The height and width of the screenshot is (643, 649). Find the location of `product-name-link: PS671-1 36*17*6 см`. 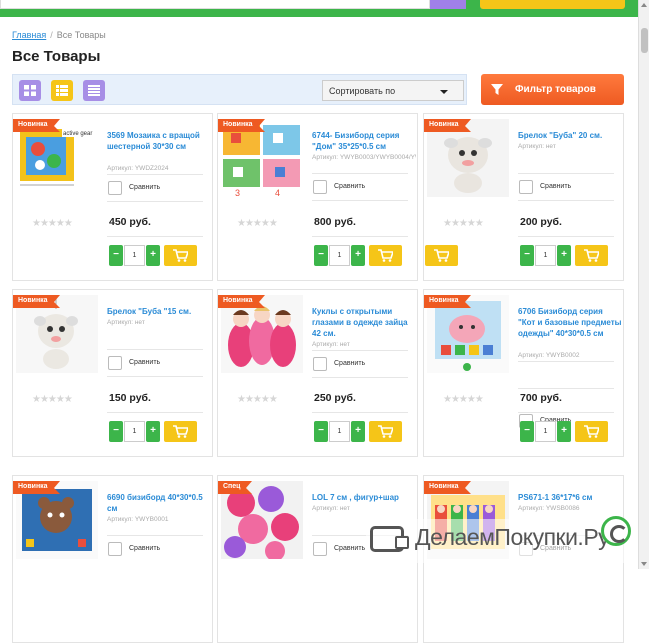

product-name-link: PS671-1 36*17*6 см is located at coordinates (570, 497).